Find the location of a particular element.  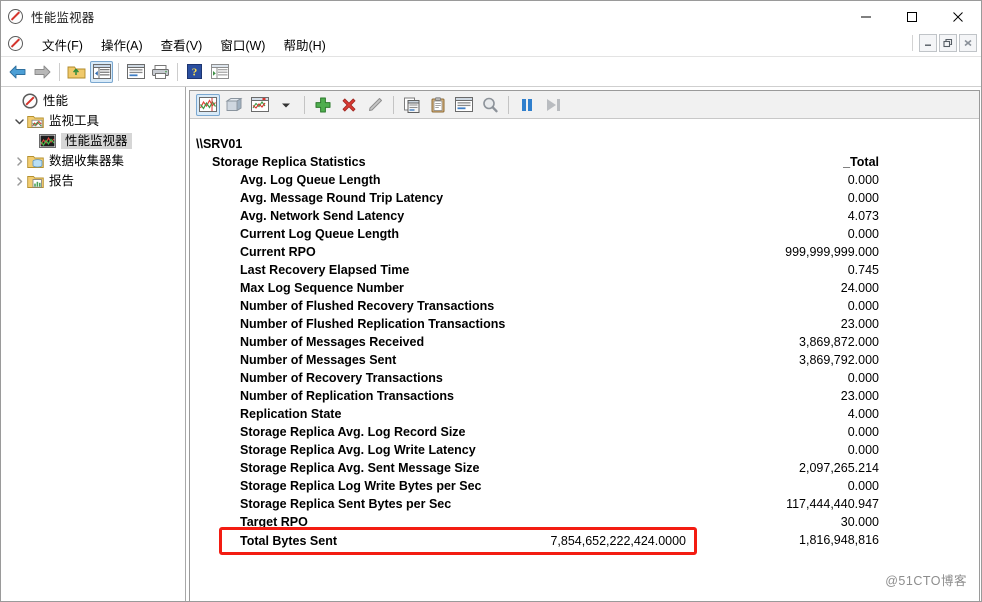

performance-monitor-icon is located at coordinates (16, 16).